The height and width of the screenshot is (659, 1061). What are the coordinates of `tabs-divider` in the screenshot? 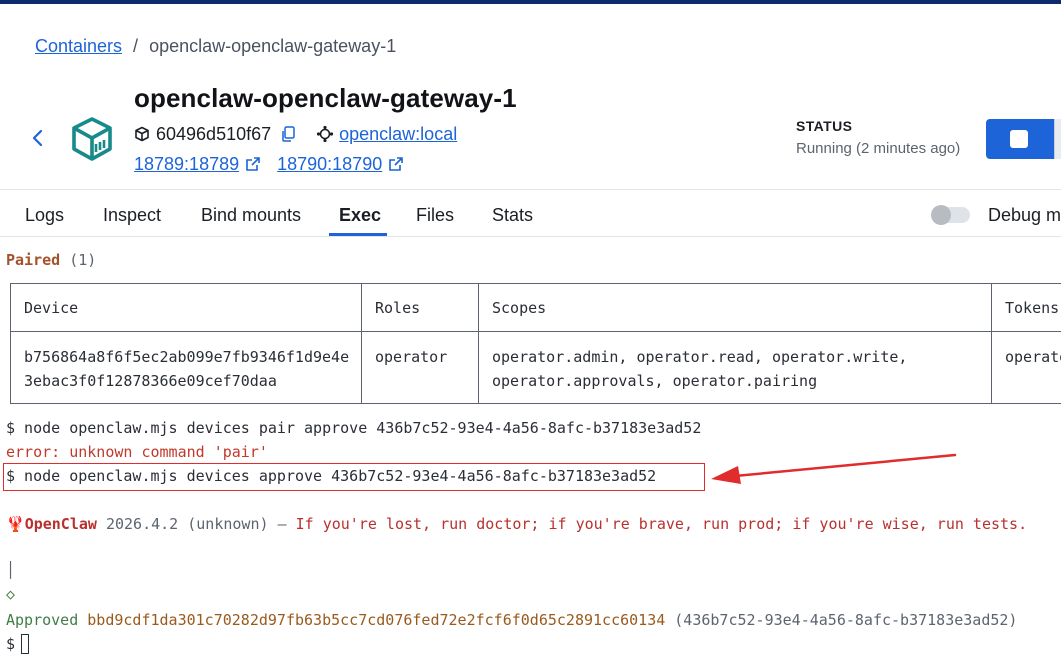 It's located at (530, 236).